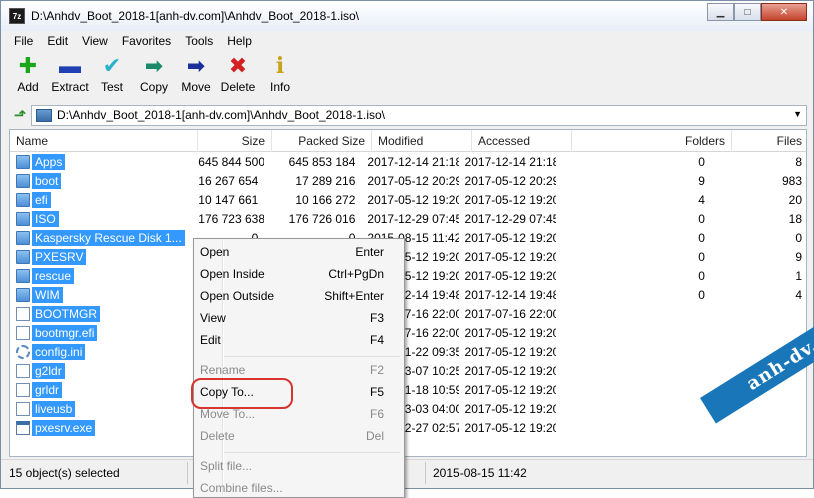  What do you see at coordinates (799, 161) in the screenshot?
I see `files-cell: 8` at bounding box center [799, 161].